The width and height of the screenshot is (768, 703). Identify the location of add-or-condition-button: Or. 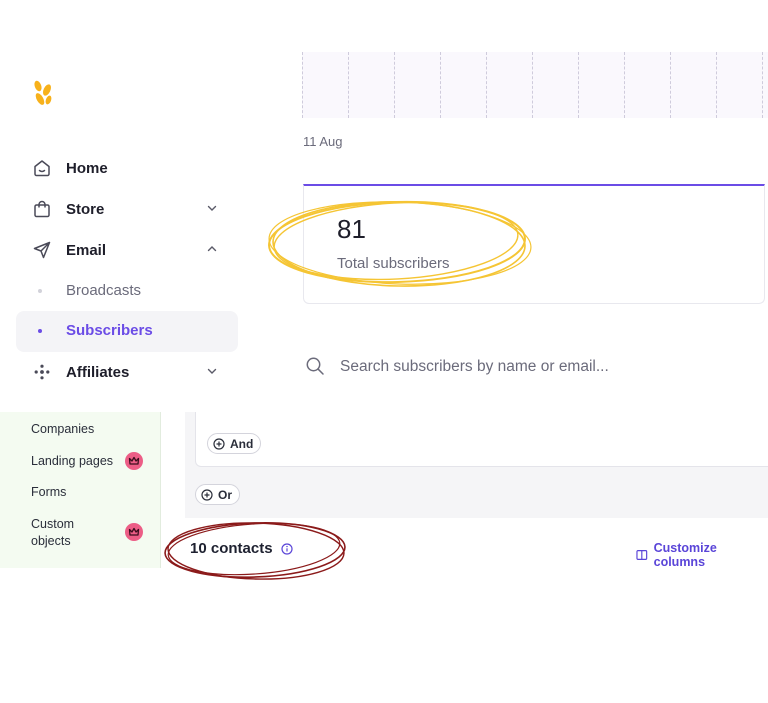
(218, 494).